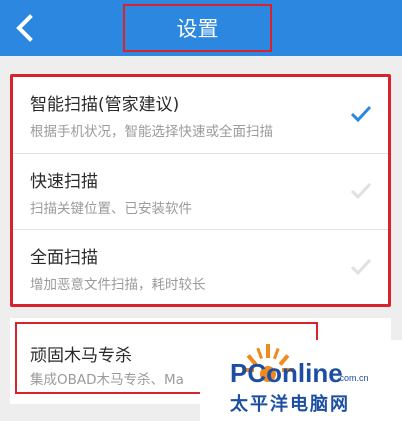 Image resolution: width=402 pixels, height=421 pixels. I want to click on option-subtitle: 扫描关键位置、已安装软件, so click(111, 209).